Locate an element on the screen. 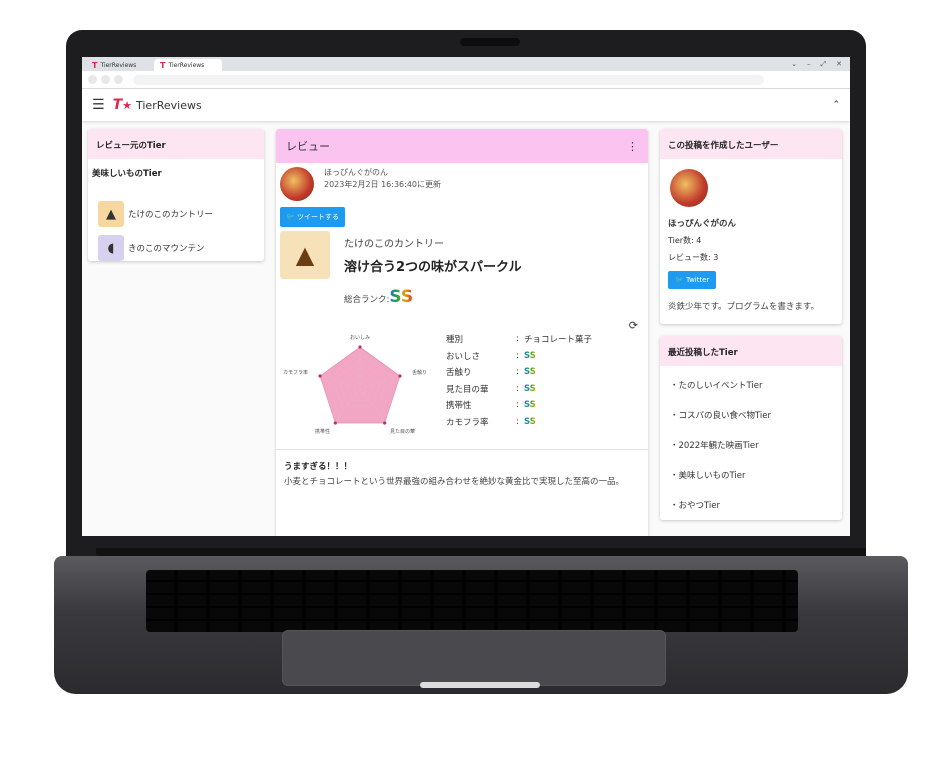  rating-row: 携帯性: SS is located at coordinates (519, 405).